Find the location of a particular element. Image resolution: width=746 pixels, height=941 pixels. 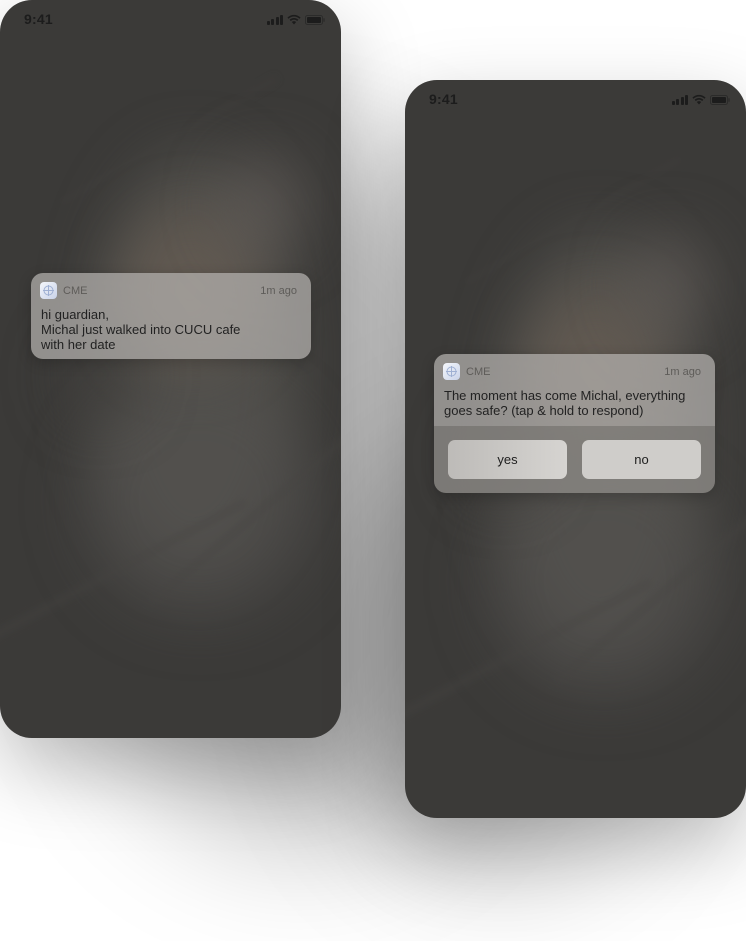

notification-text-line: Michal just walked into CUCU cafe is located at coordinates (141, 329).